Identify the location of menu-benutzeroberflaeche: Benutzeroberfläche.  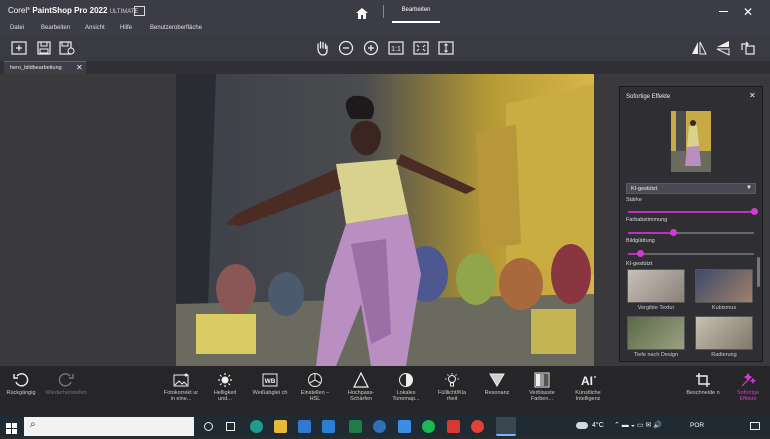
(176, 28).